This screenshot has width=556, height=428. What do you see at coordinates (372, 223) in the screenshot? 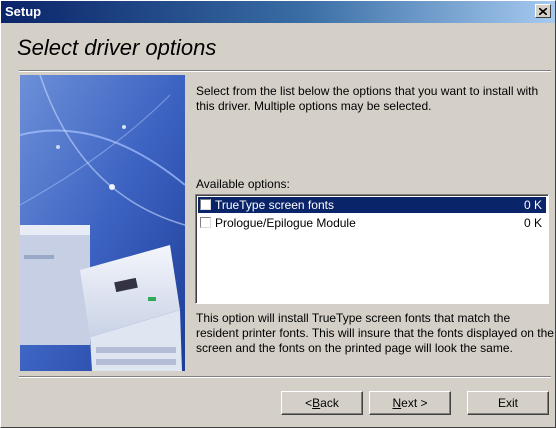
I see `option-prologue-epilogue: Prologue/Epilogue Module 0 K` at bounding box center [372, 223].